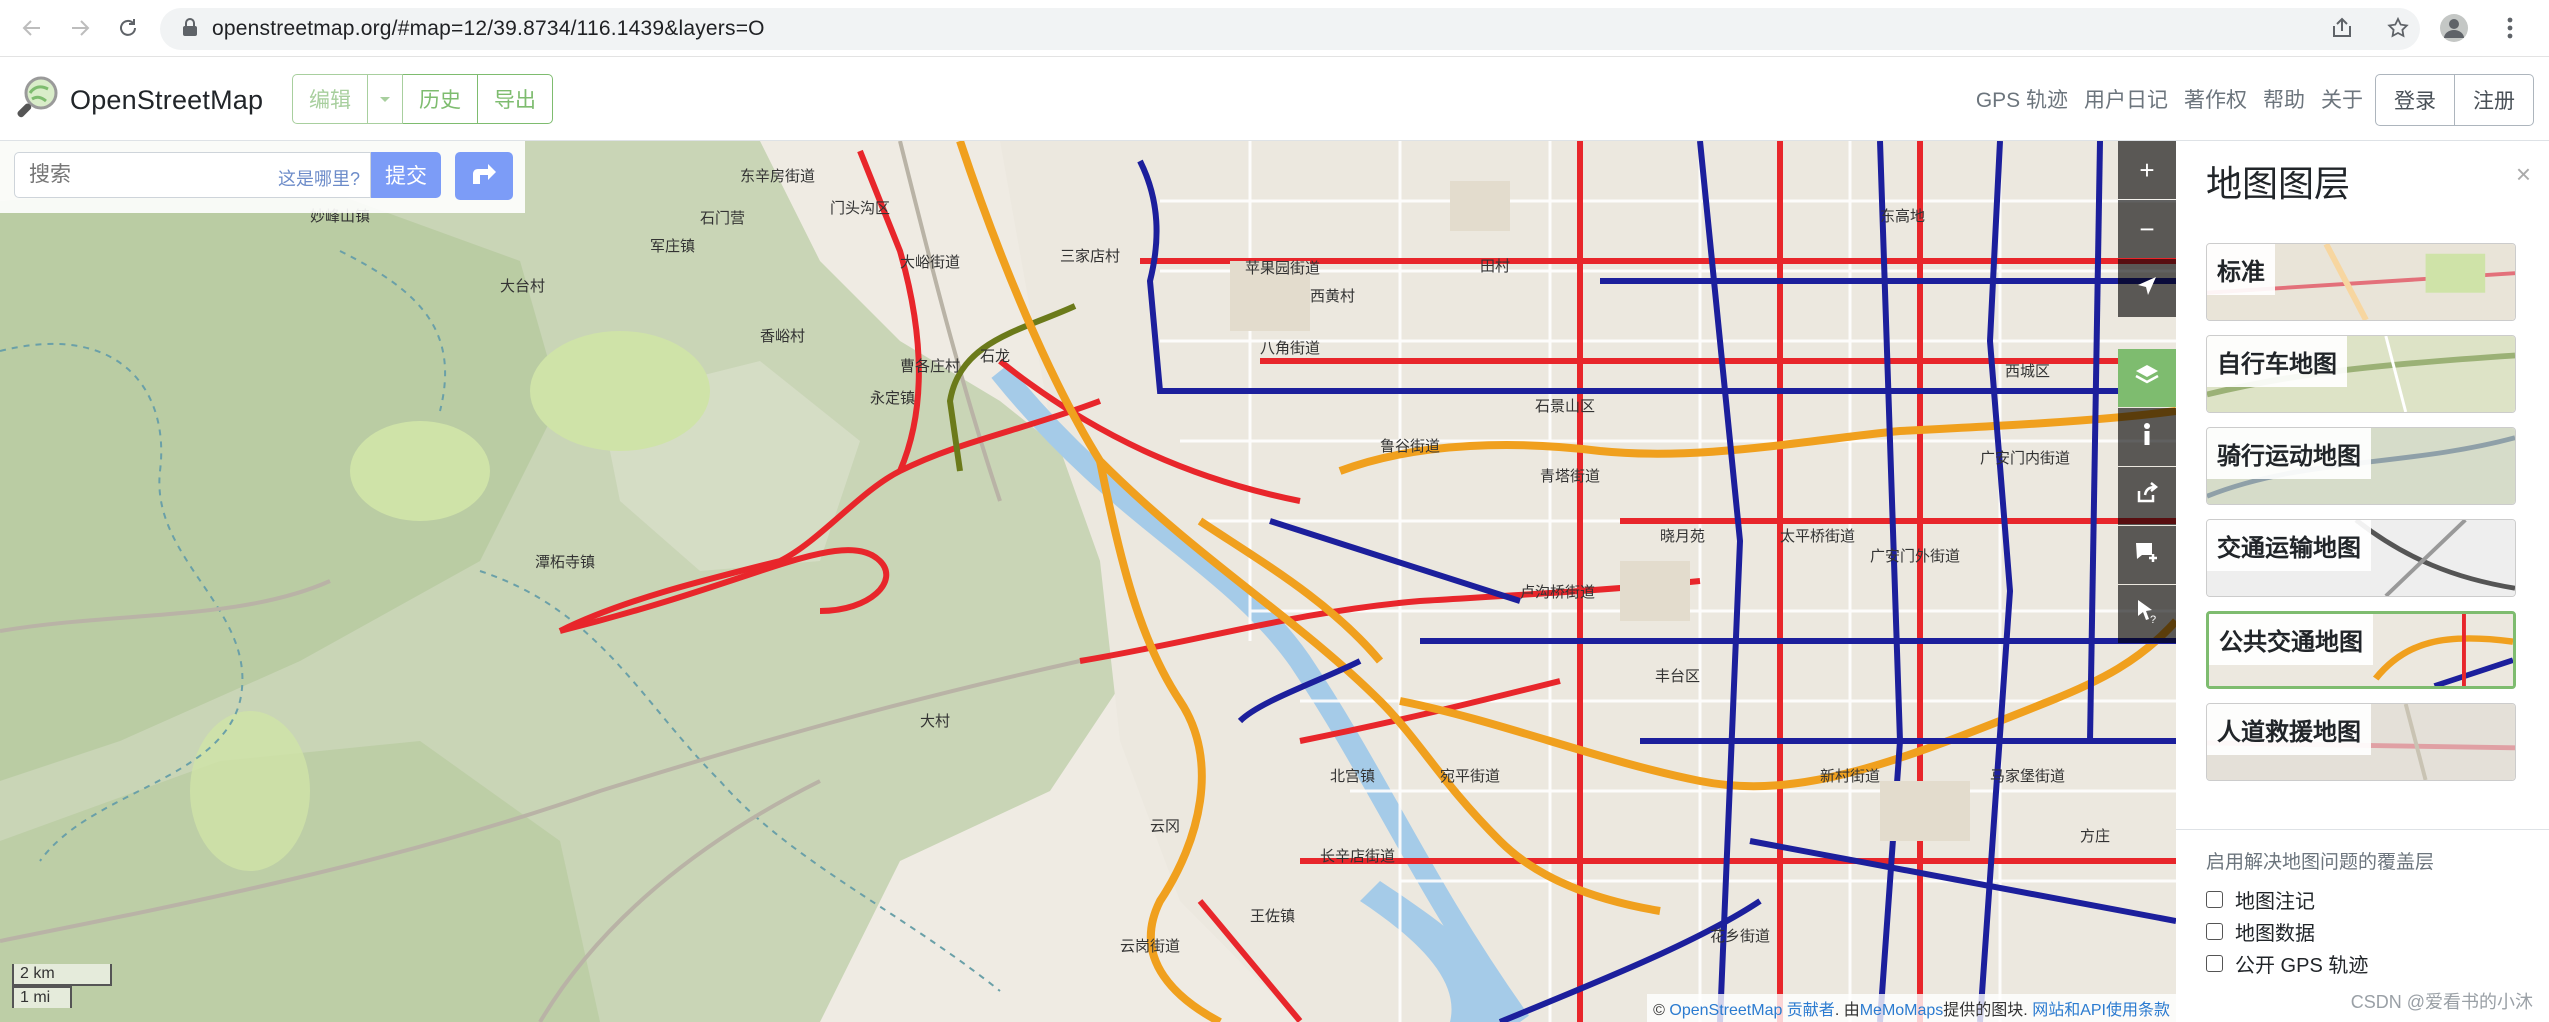 The image size is (2549, 1022). Describe the element at coordinates (1282, 268) in the screenshot. I see `map-label: 苹果园街道` at that location.